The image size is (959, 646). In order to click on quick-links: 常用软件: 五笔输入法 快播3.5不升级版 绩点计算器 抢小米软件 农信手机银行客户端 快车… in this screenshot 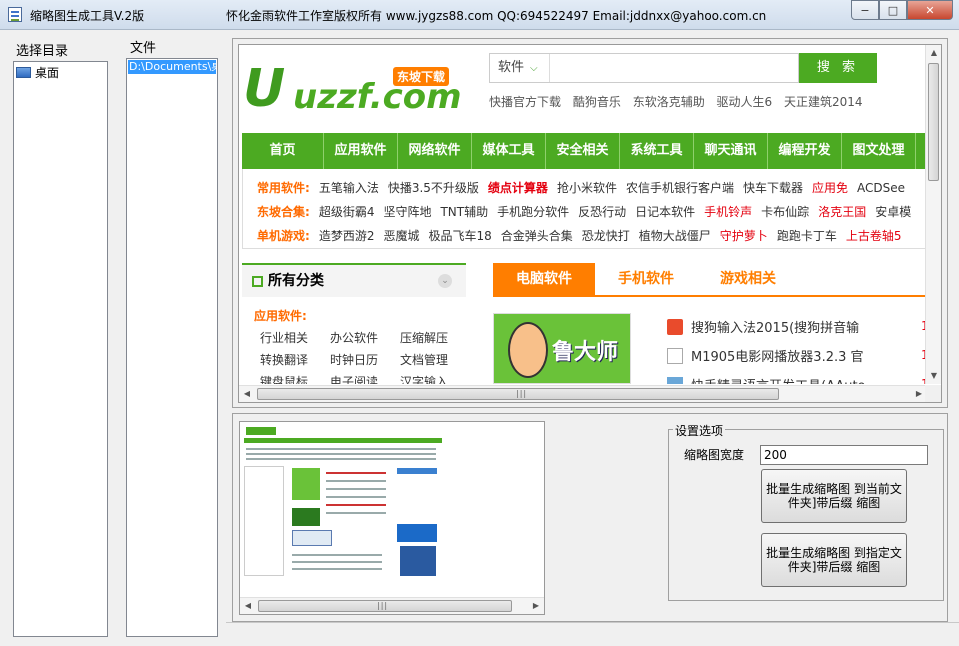, I will do `click(584, 209)`.